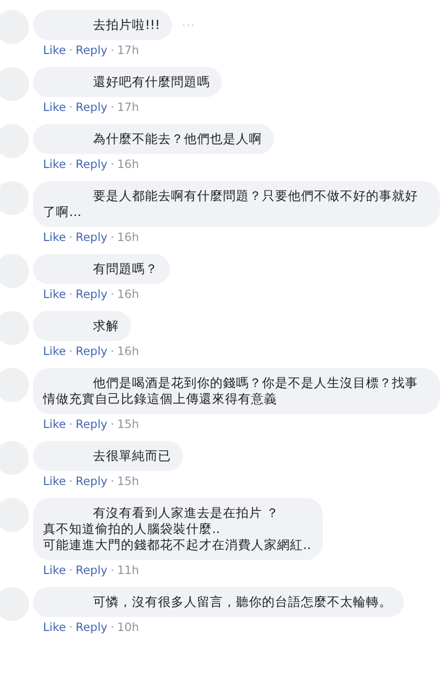 Image resolution: width=446 pixels, height=678 pixels. I want to click on comment-text: 去拍片啦!!!, so click(126, 25).